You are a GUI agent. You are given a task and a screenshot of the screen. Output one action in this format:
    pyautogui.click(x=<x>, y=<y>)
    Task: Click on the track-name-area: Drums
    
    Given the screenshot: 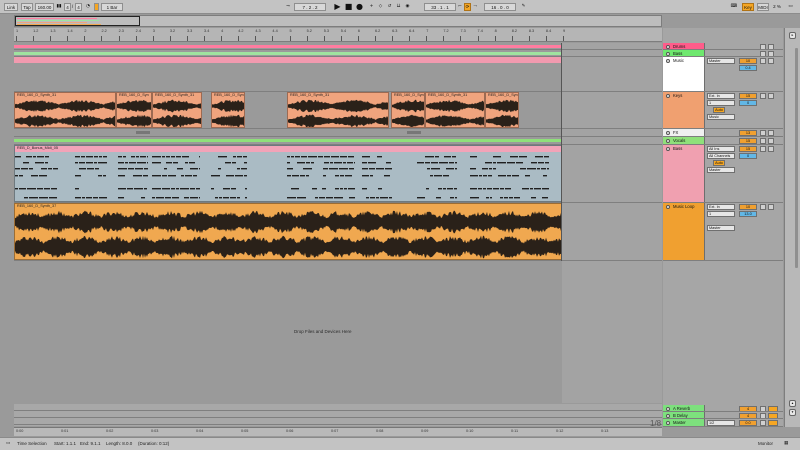 What is the action you would take?
    pyautogui.click(x=684, y=46)
    